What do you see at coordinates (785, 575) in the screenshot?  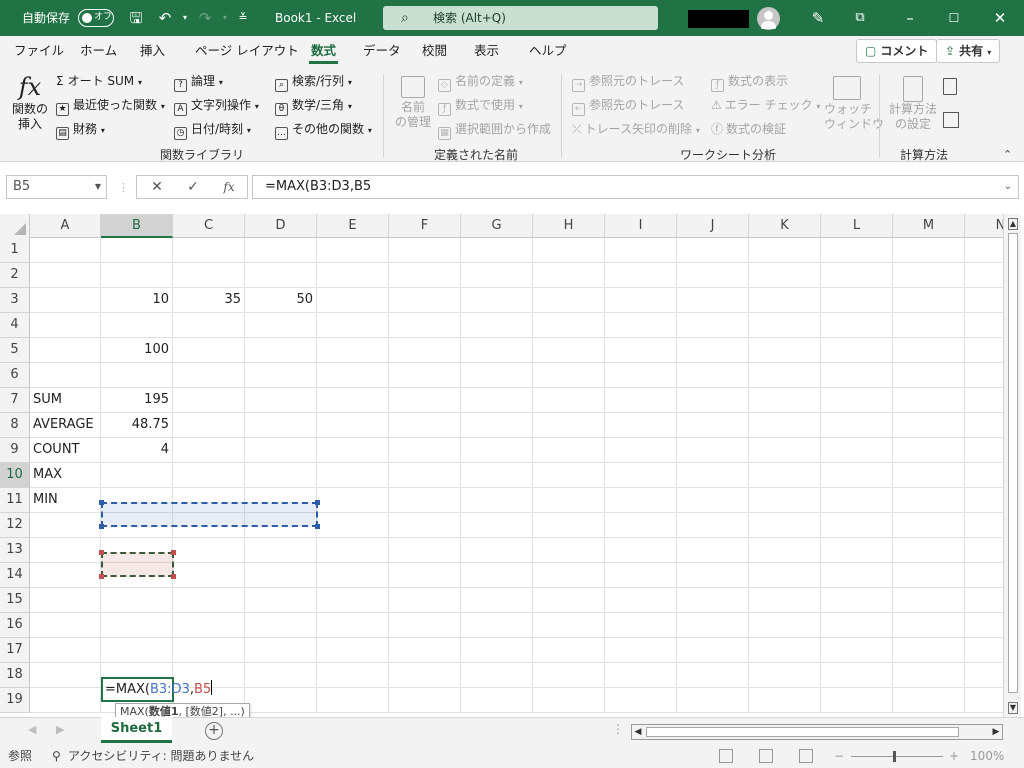 I see `cell-k14` at bounding box center [785, 575].